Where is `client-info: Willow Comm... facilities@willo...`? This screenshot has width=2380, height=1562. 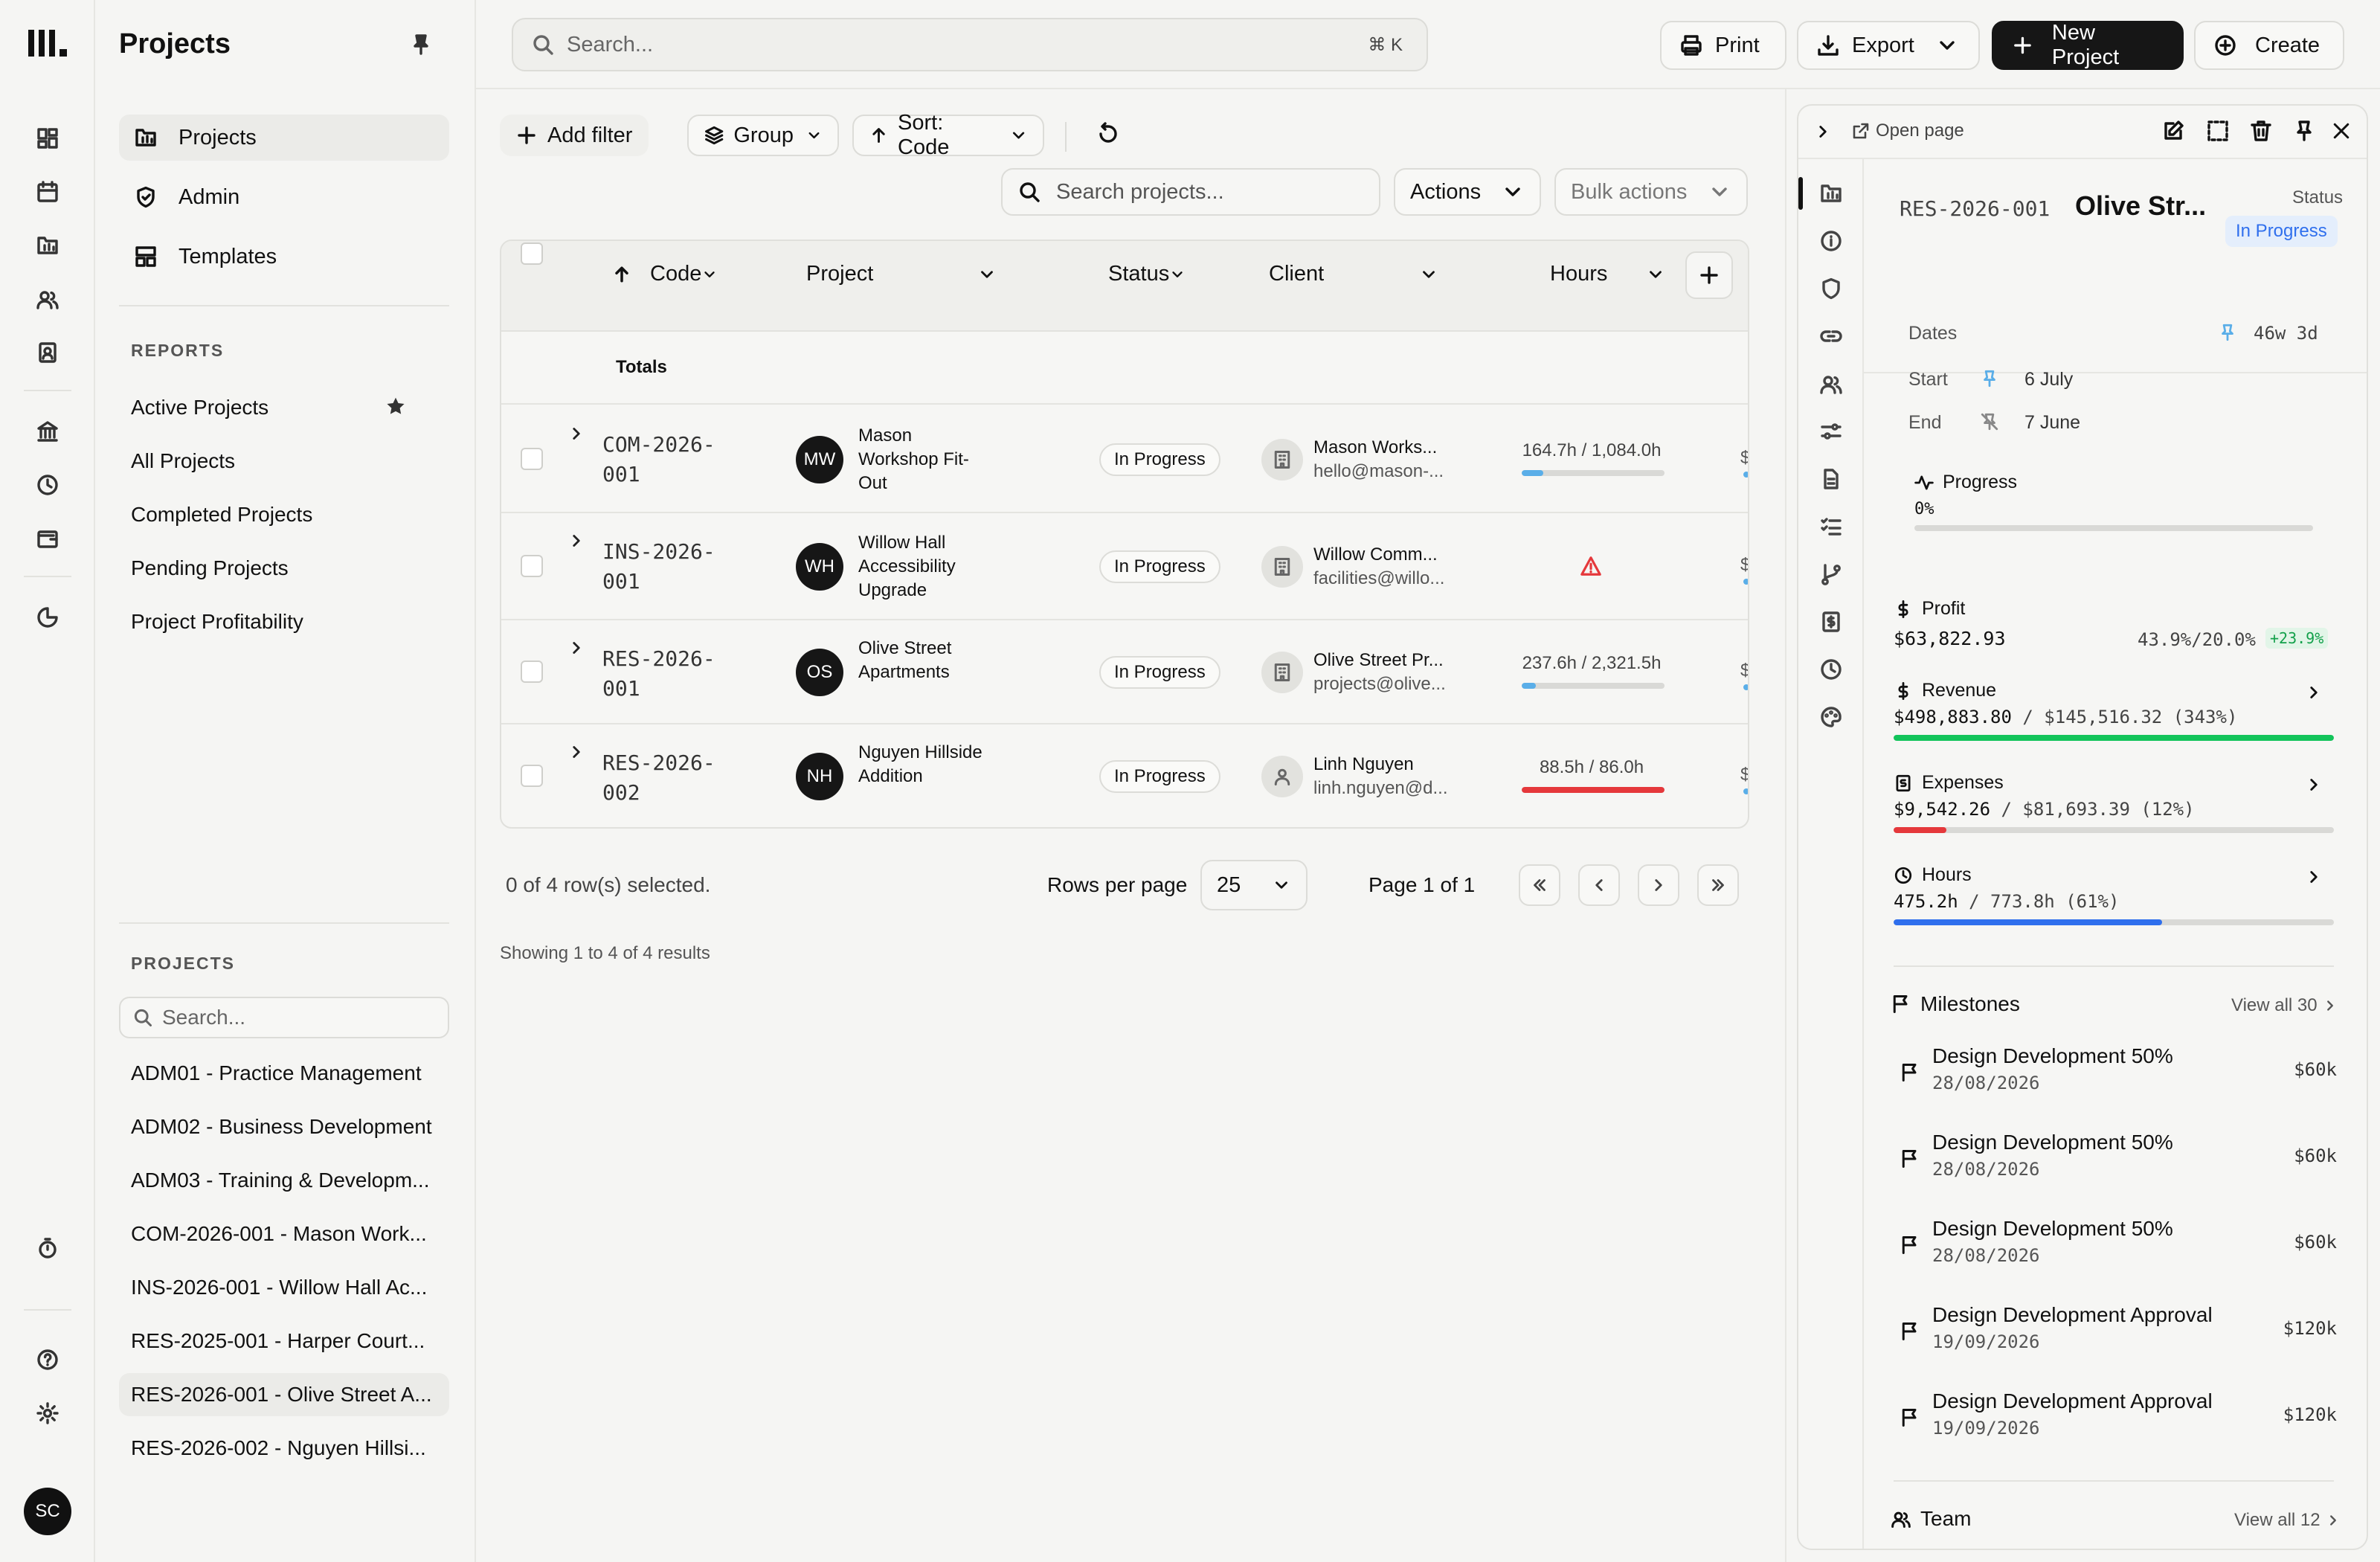
client-info: Willow Comm... facilities@willo... is located at coordinates (1388, 567).